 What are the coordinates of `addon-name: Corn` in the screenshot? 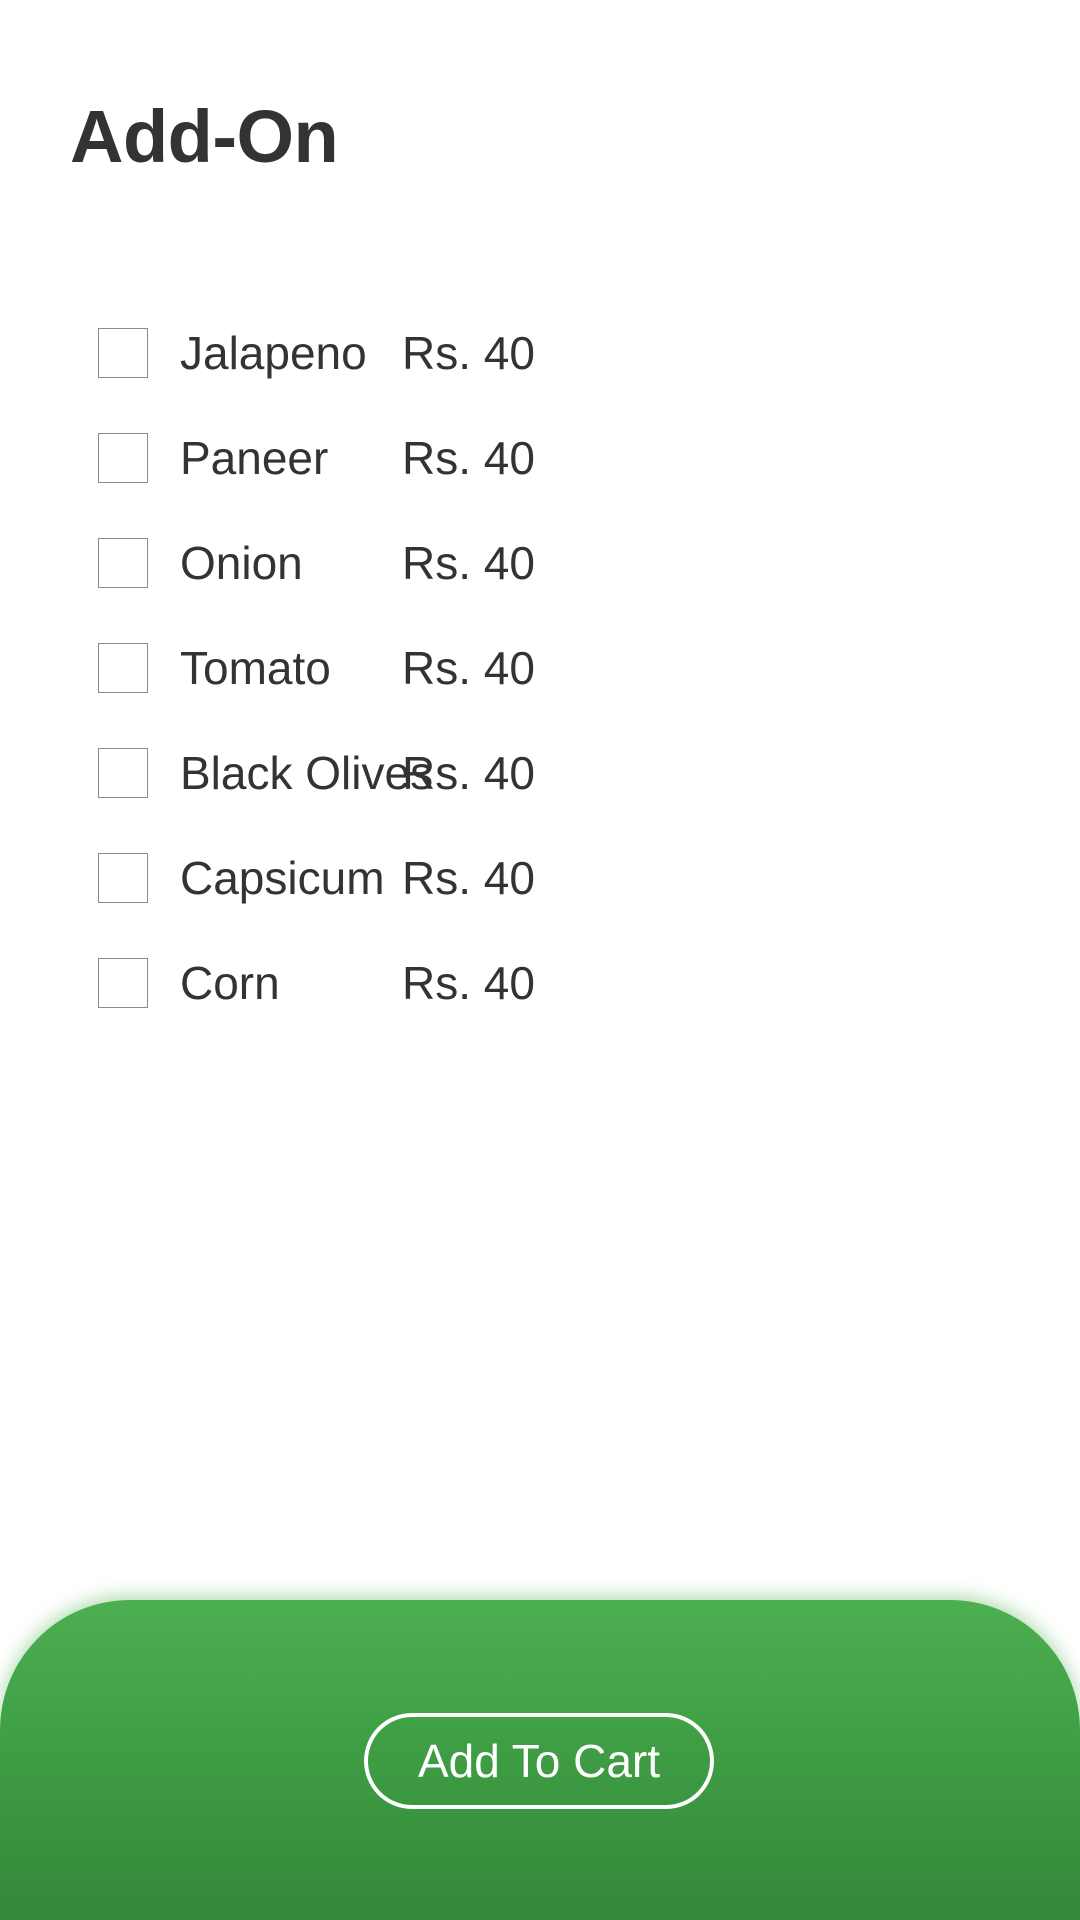 It's located at (230, 982).